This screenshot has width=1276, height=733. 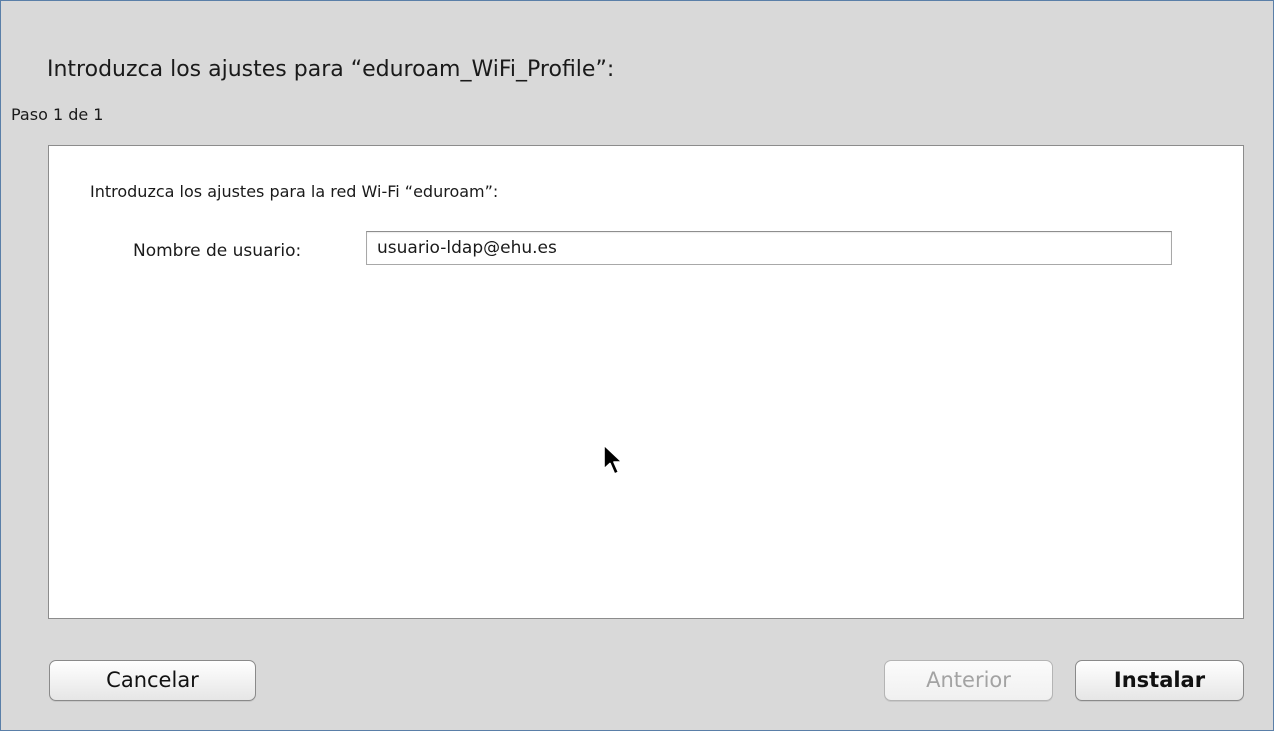 I want to click on back-button: Anterior, so click(x=968, y=680).